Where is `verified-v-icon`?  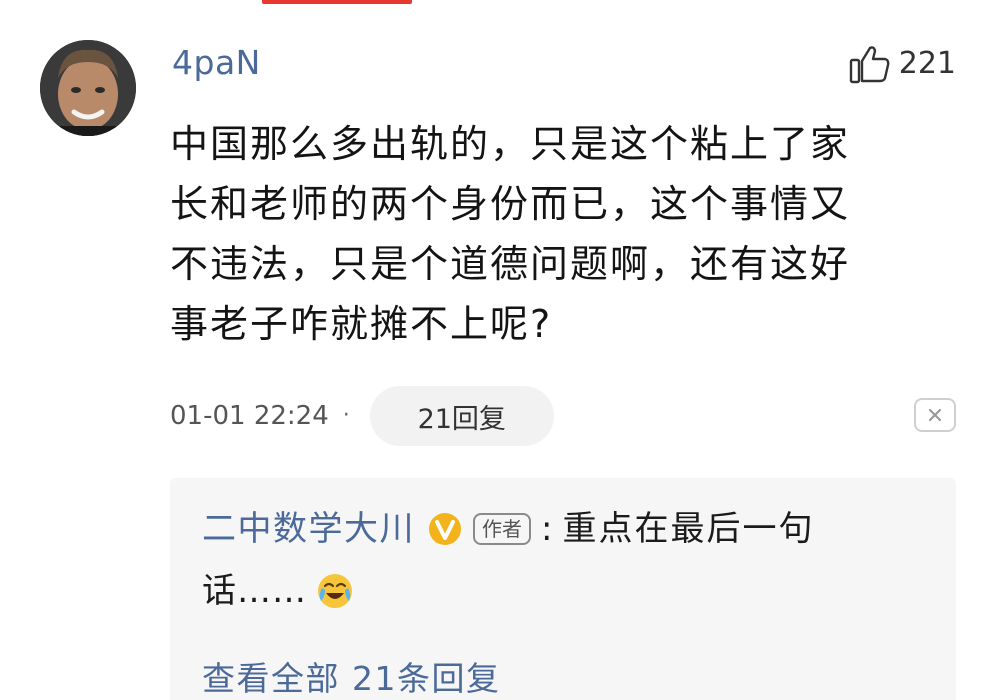 verified-v-icon is located at coordinates (445, 529).